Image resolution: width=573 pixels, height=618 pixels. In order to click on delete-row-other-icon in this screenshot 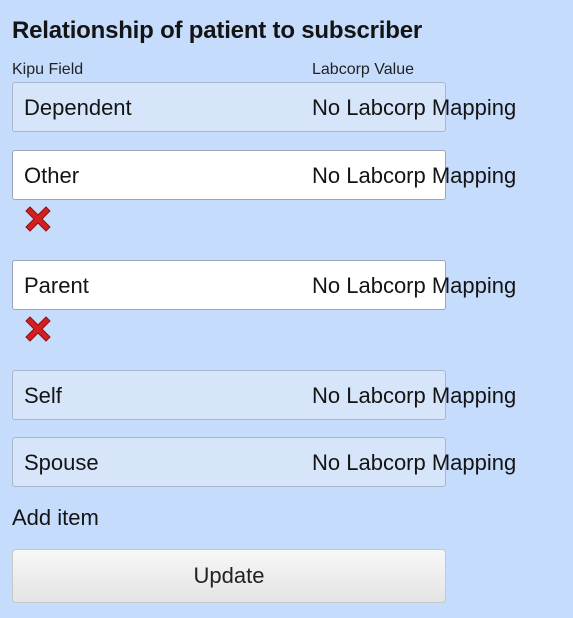, I will do `click(38, 219)`.